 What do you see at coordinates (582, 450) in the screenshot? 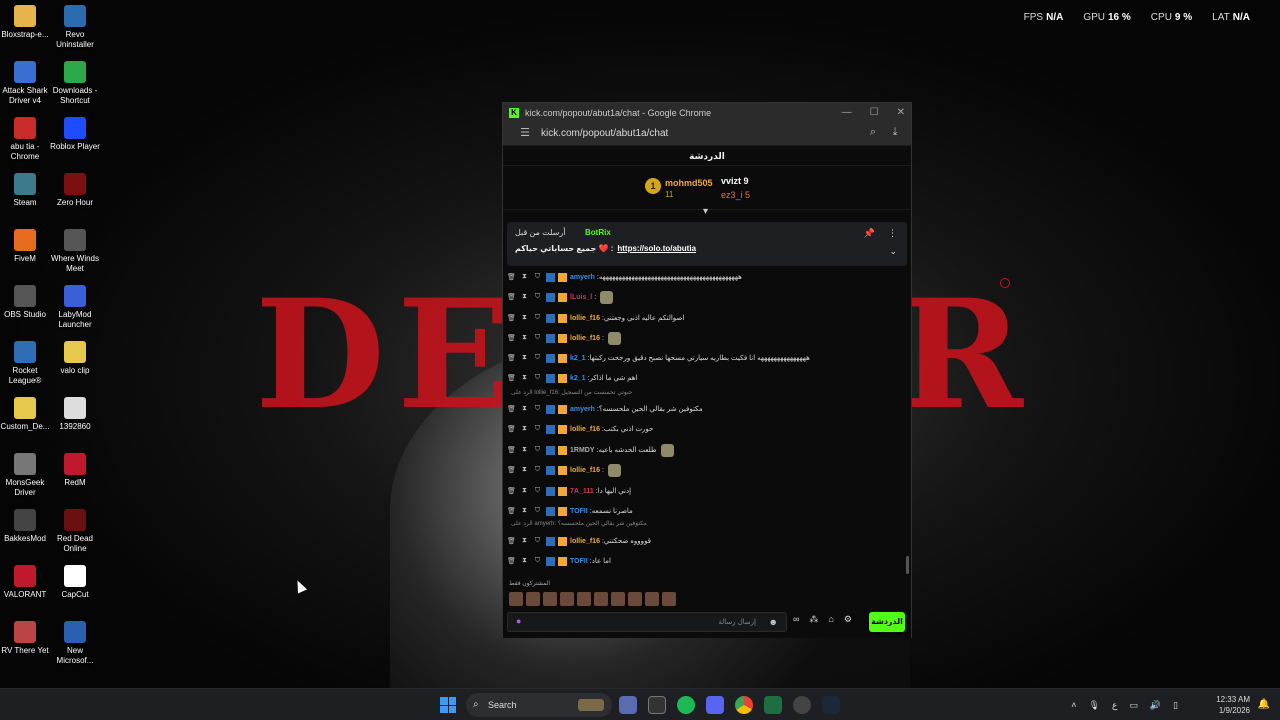
I see `chat-username: 1RMDY` at bounding box center [582, 450].